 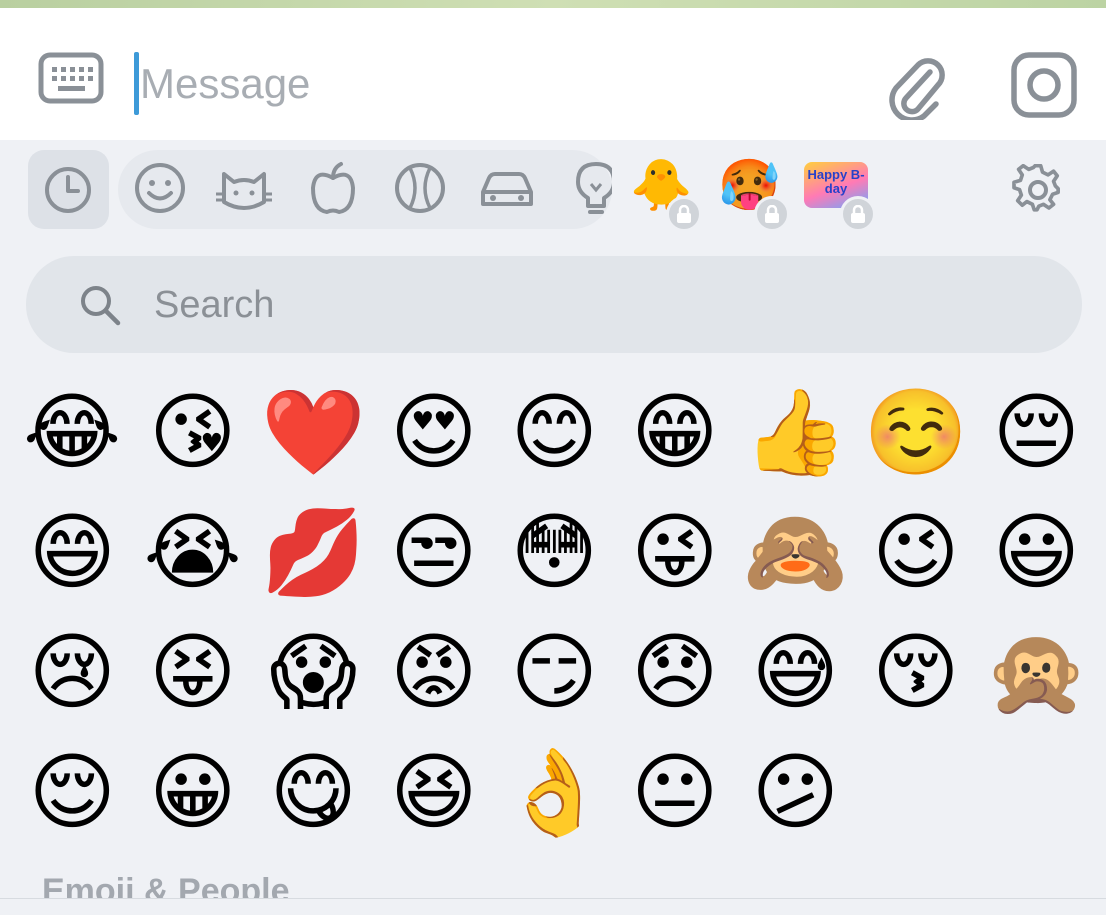 I want to click on tab-pack-hot-face: 🥵, so click(x=756, y=193).